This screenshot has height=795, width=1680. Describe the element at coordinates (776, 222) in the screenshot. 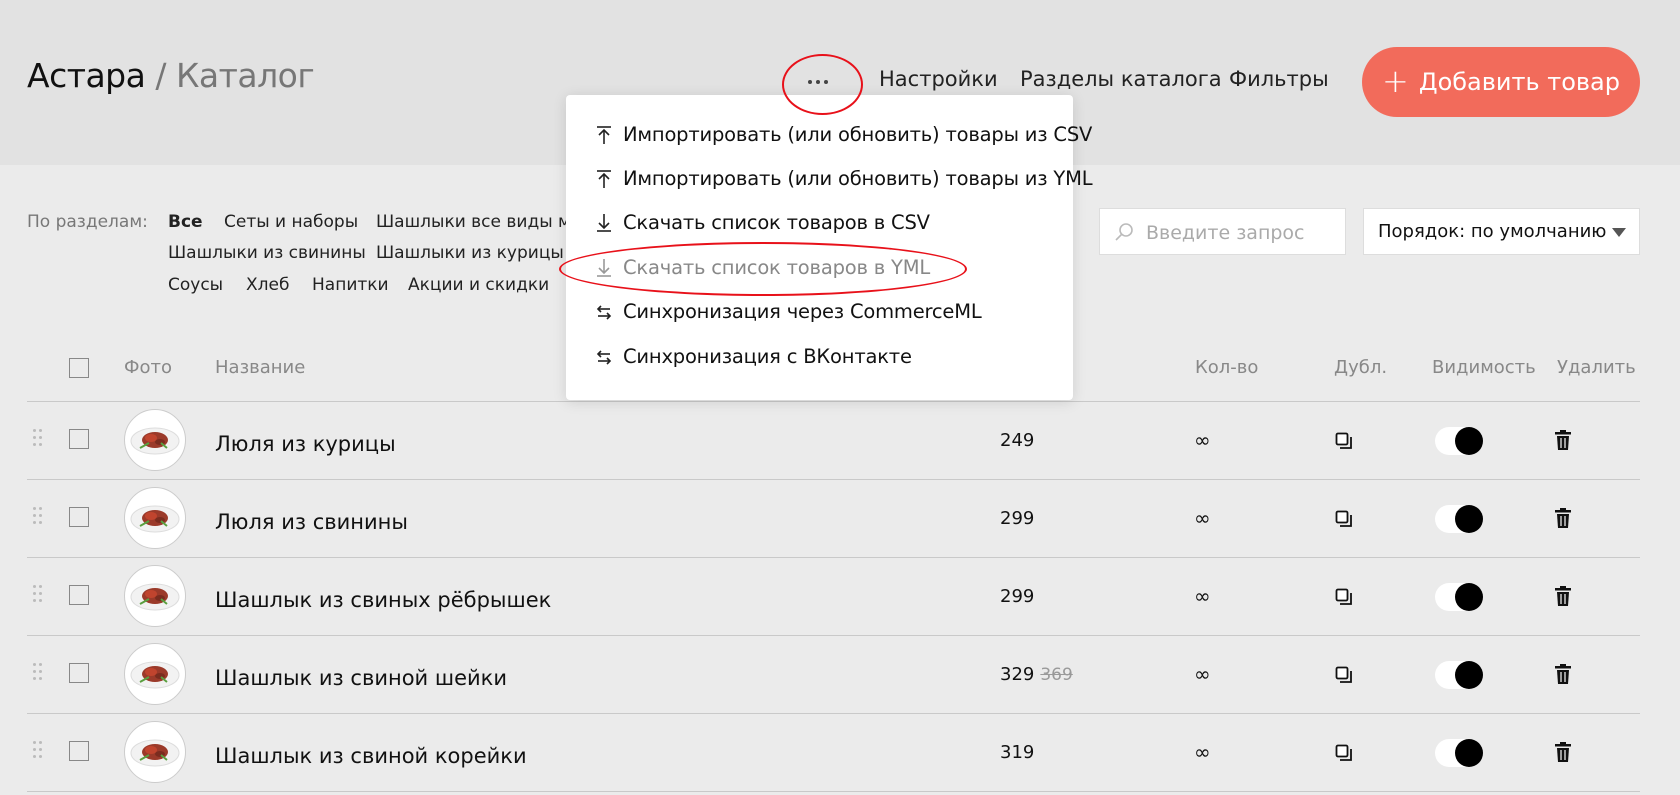

I see `menu-item-label: Скачать список товаров в CSV` at that location.